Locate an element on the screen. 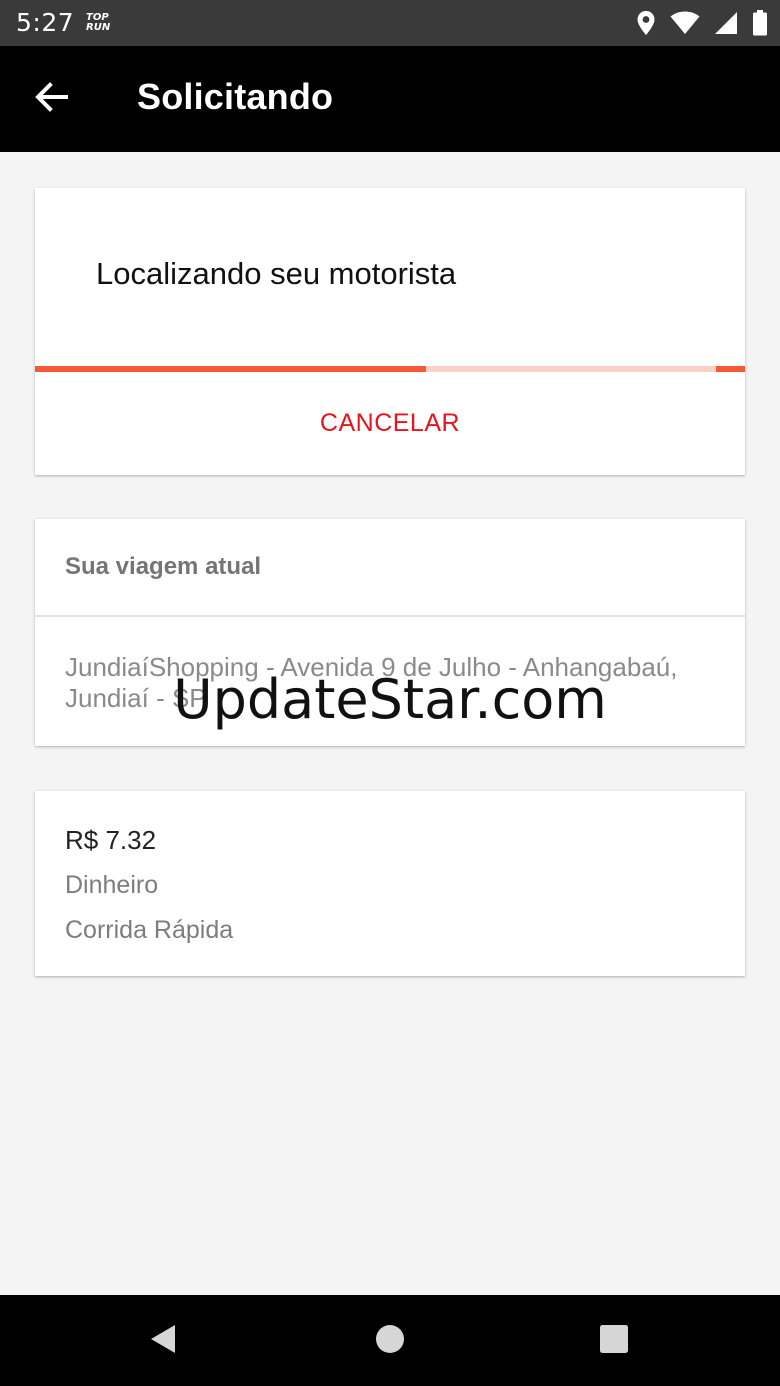  nav-home-button is located at coordinates (390, 1341).